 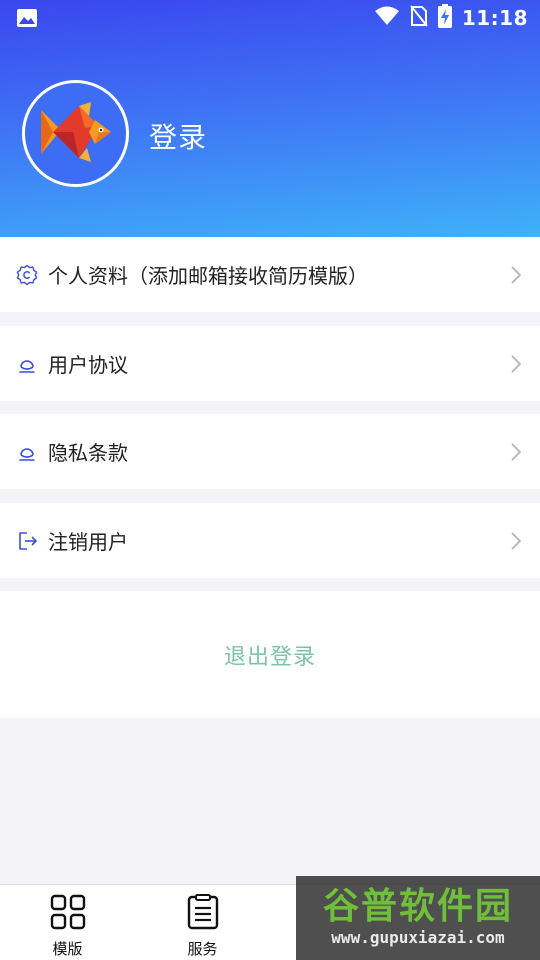 I want to click on watermark-url: www.gupuxiazai.com, so click(x=418, y=937).